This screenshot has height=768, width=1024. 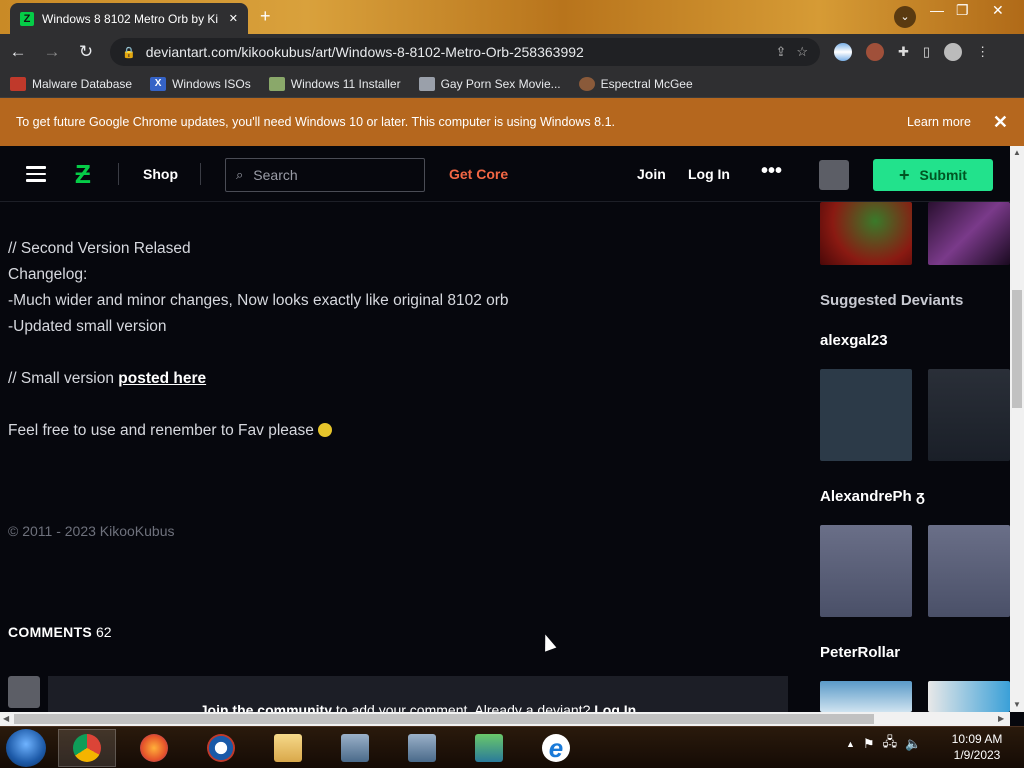 I want to click on back-icon: ←, so click(x=18, y=52).